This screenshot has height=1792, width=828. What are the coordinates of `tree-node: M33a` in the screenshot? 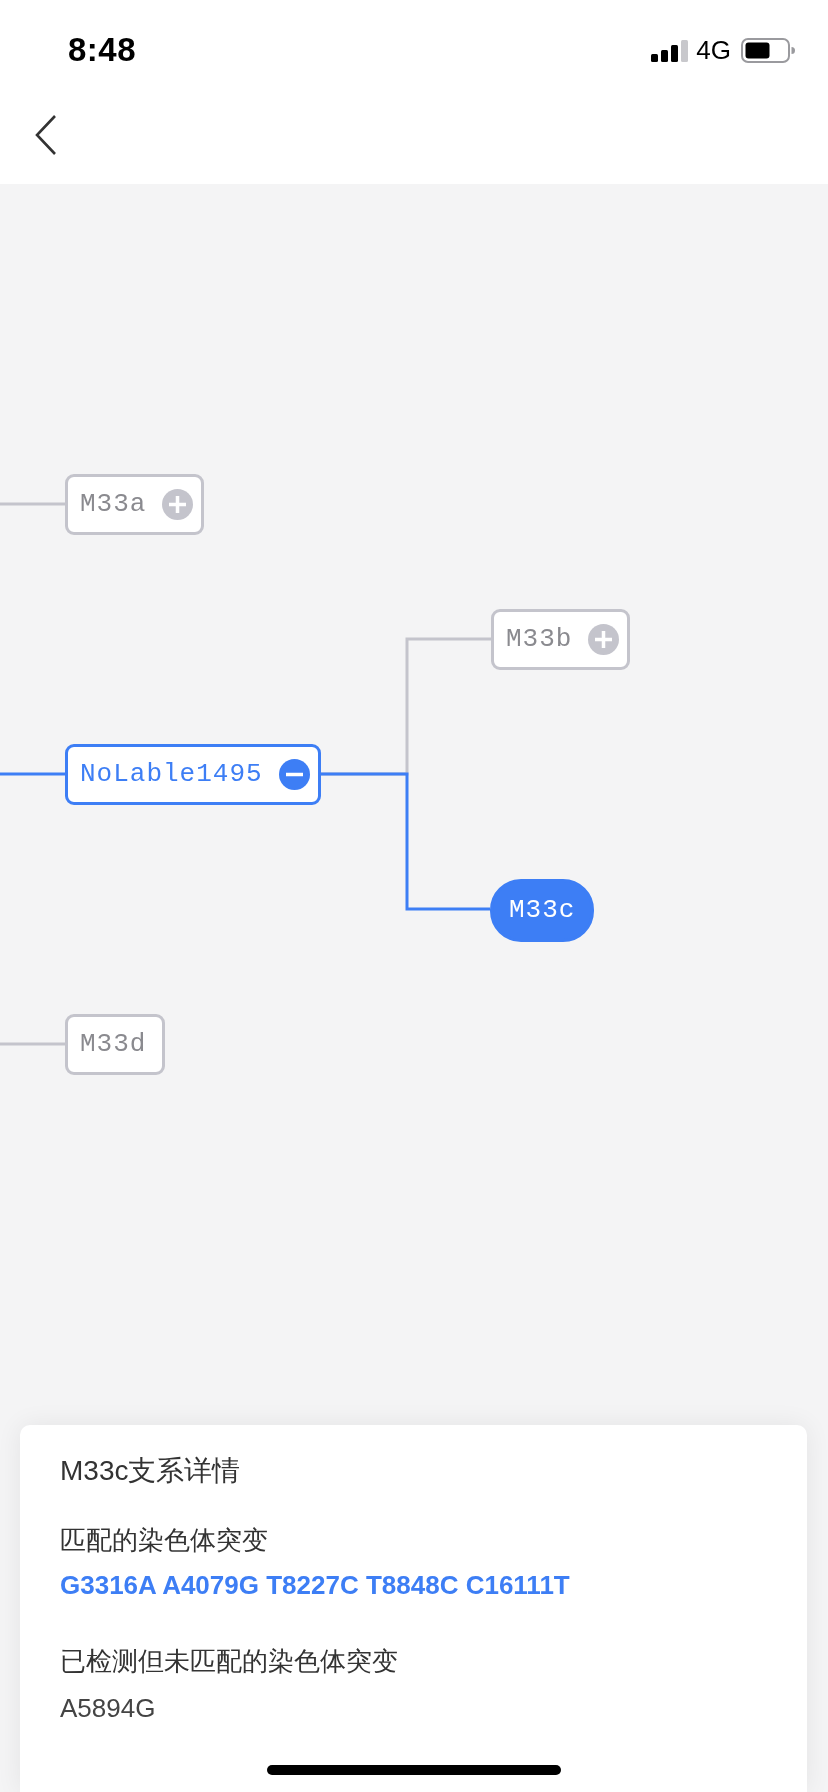 It's located at (135, 504).